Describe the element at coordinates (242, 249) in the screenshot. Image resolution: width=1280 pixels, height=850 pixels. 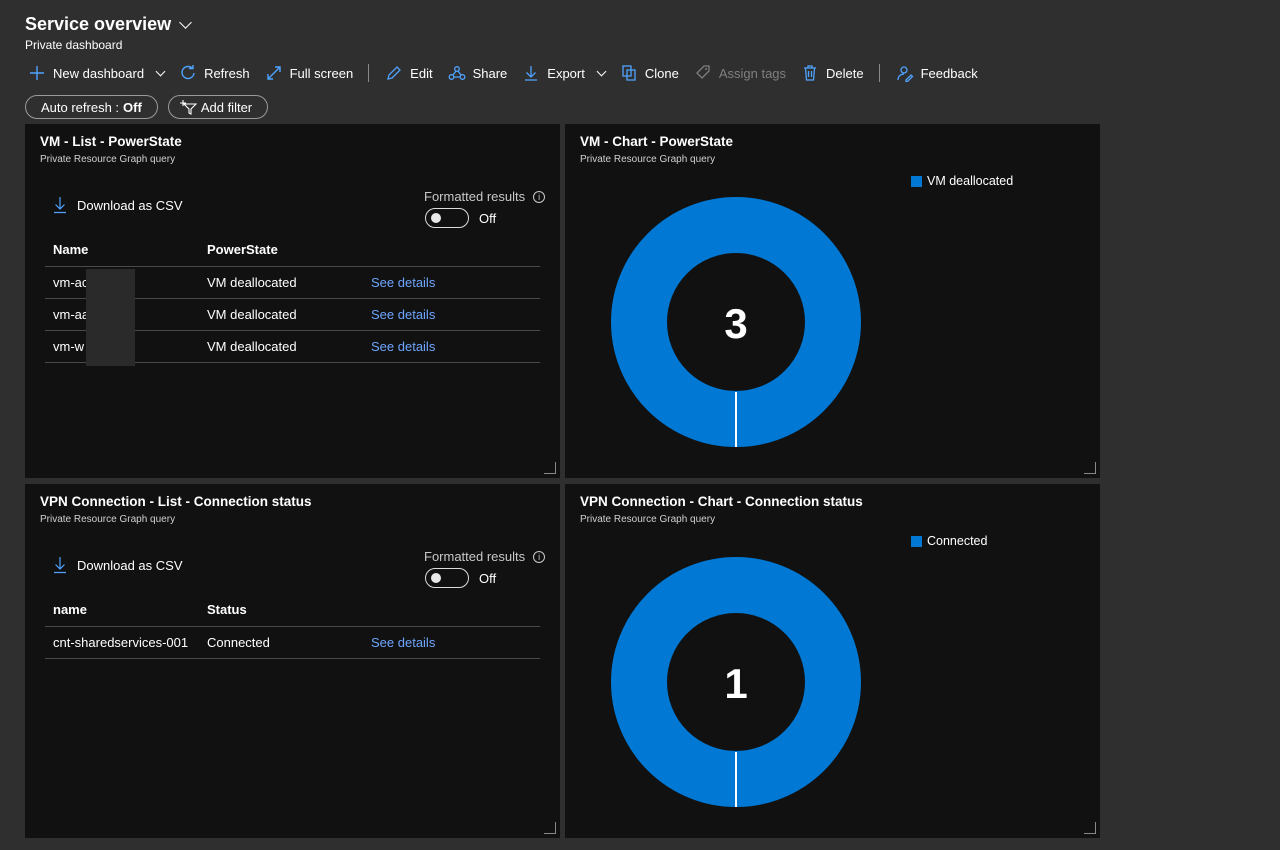
I see `column-header-powerstate: PowerState` at that location.